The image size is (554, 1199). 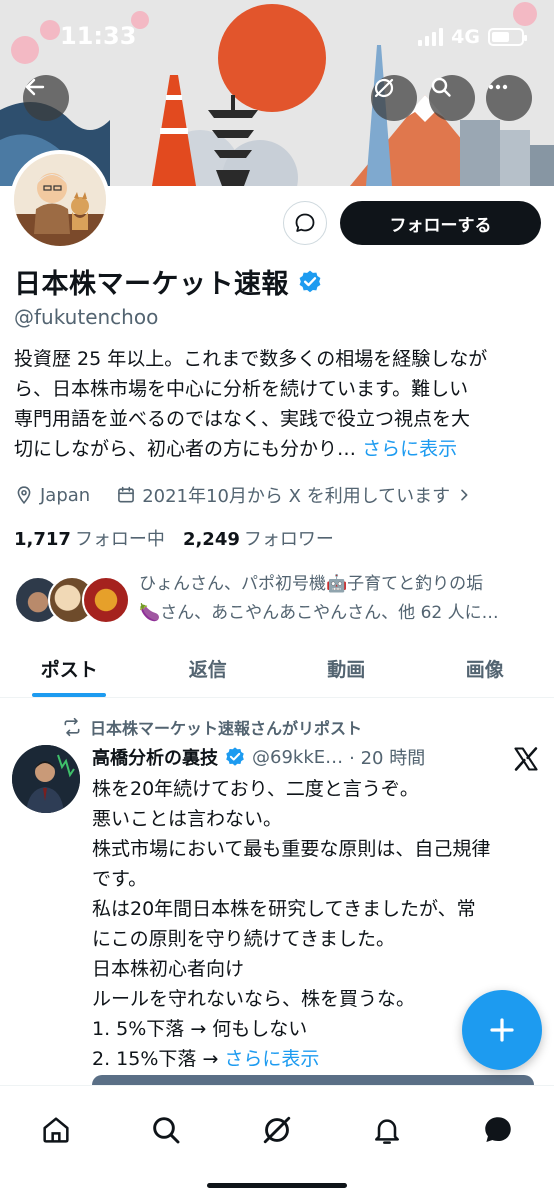 I want to click on status-indicators: 4G, so click(x=472, y=37).